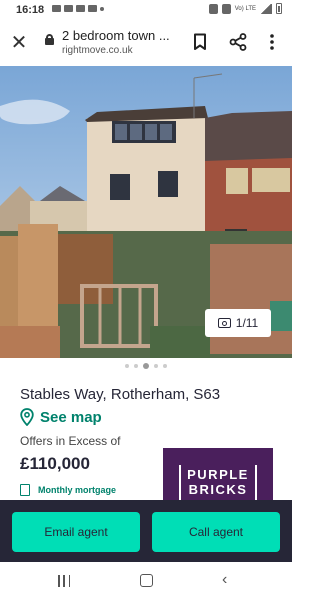  Describe the element at coordinates (70, 441) in the screenshot. I see `price-qualifier: Offers in Excess of` at that location.